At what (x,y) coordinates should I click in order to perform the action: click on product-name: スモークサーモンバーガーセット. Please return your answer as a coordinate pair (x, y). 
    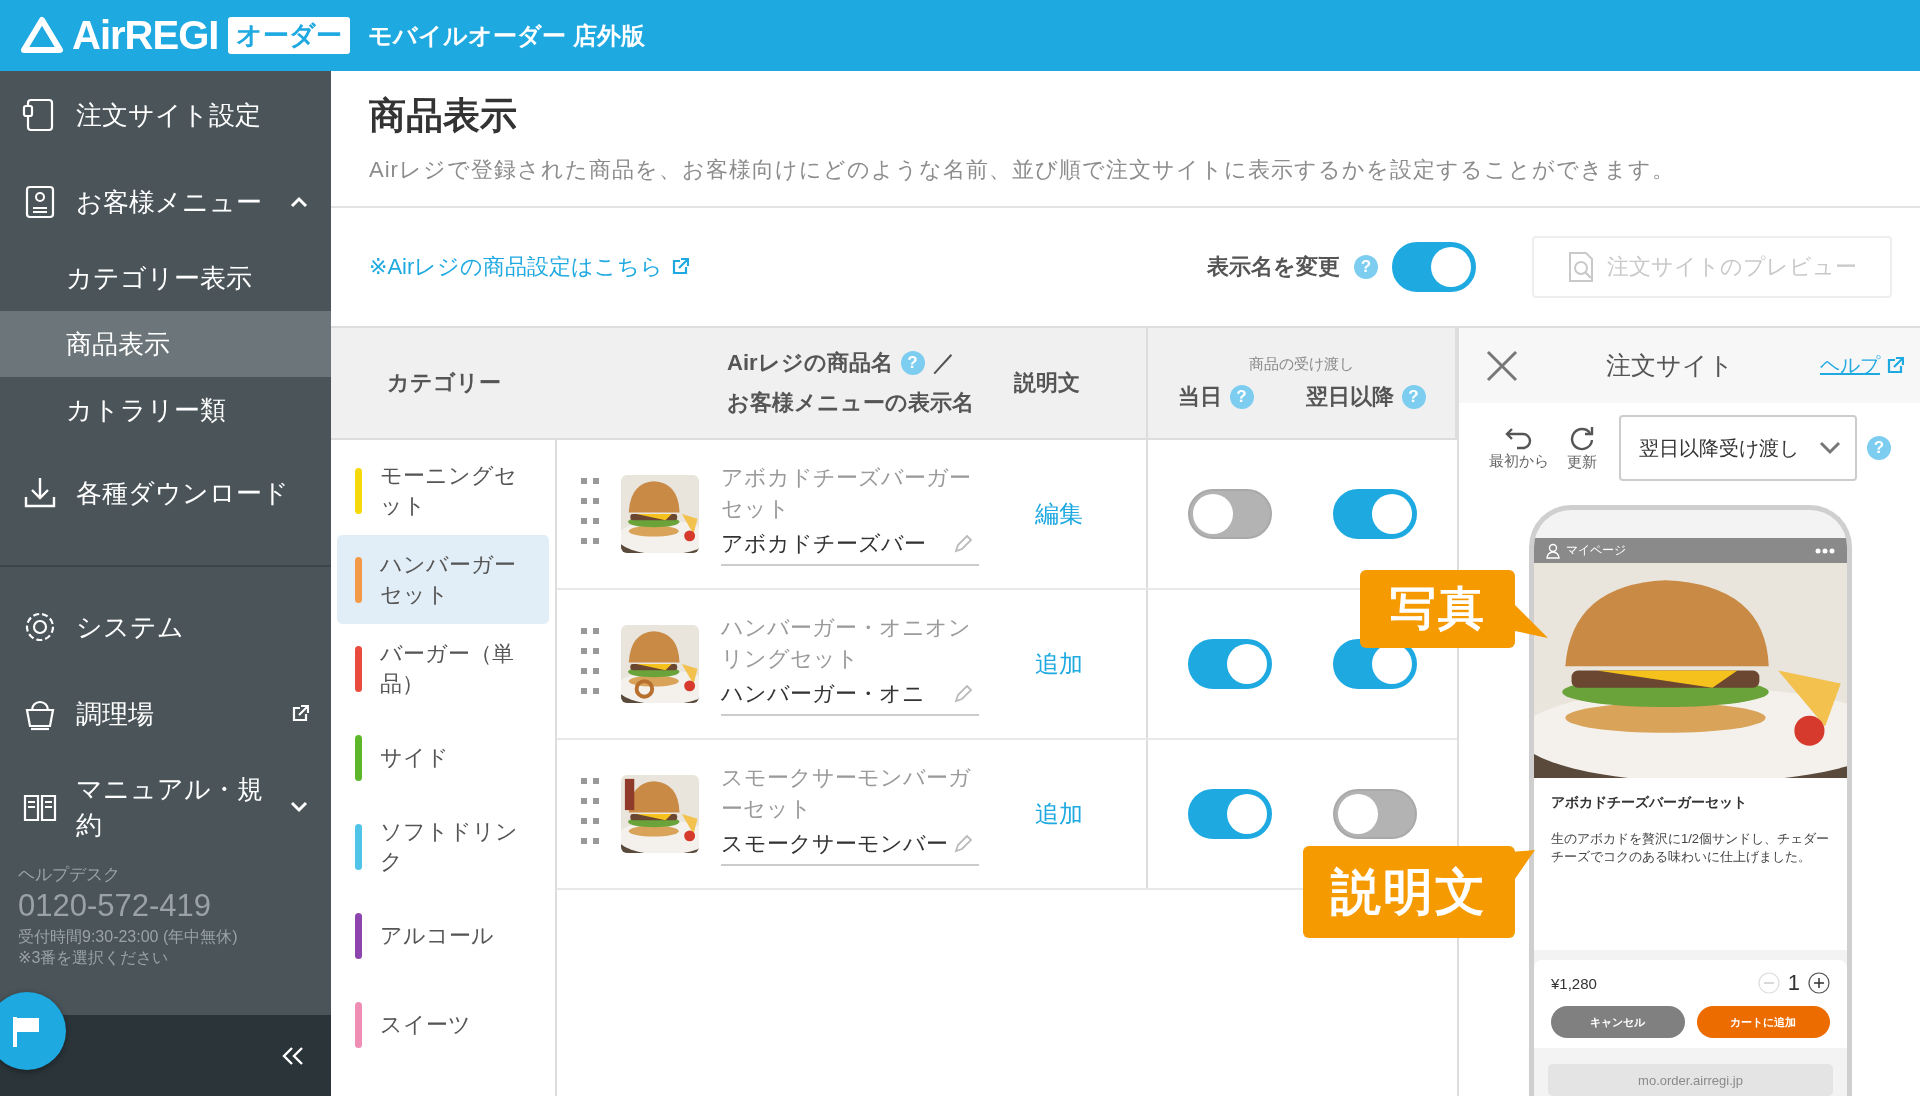
    Looking at the image, I should click on (846, 793).